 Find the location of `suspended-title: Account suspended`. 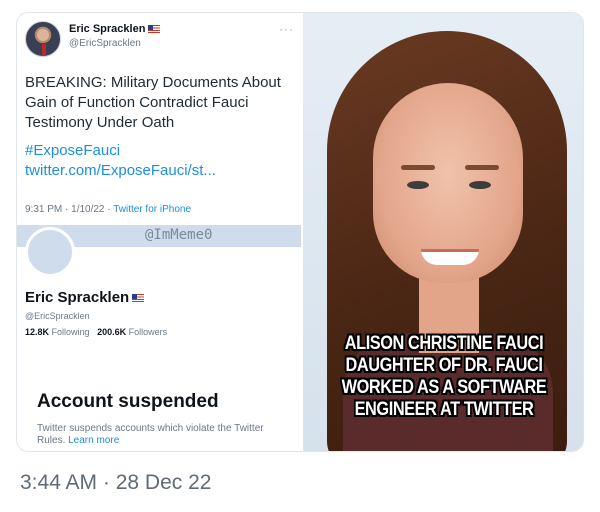

suspended-title: Account suspended is located at coordinates (128, 401).